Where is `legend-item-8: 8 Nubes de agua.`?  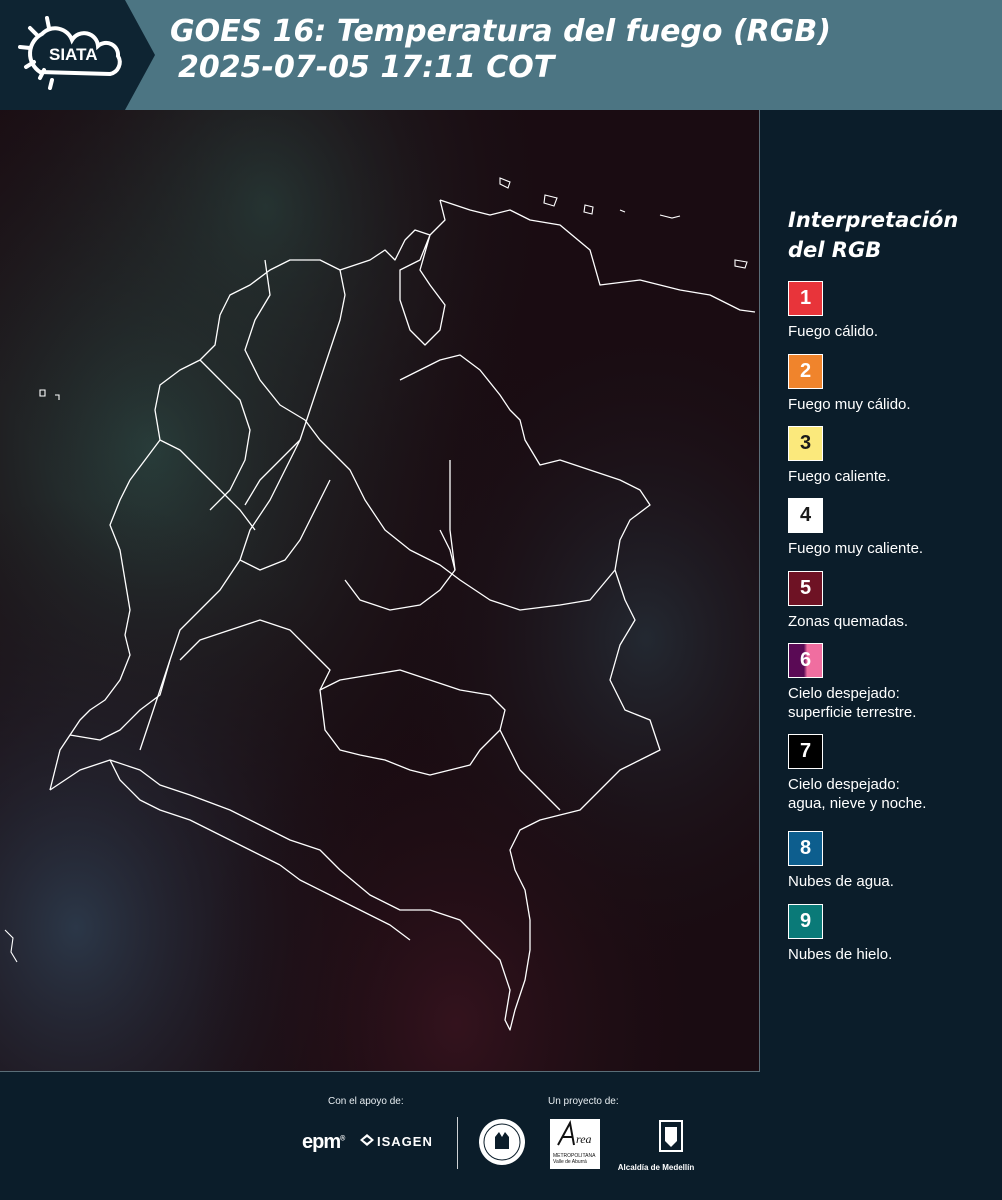 legend-item-8: 8 Nubes de agua. is located at coordinates (893, 861).